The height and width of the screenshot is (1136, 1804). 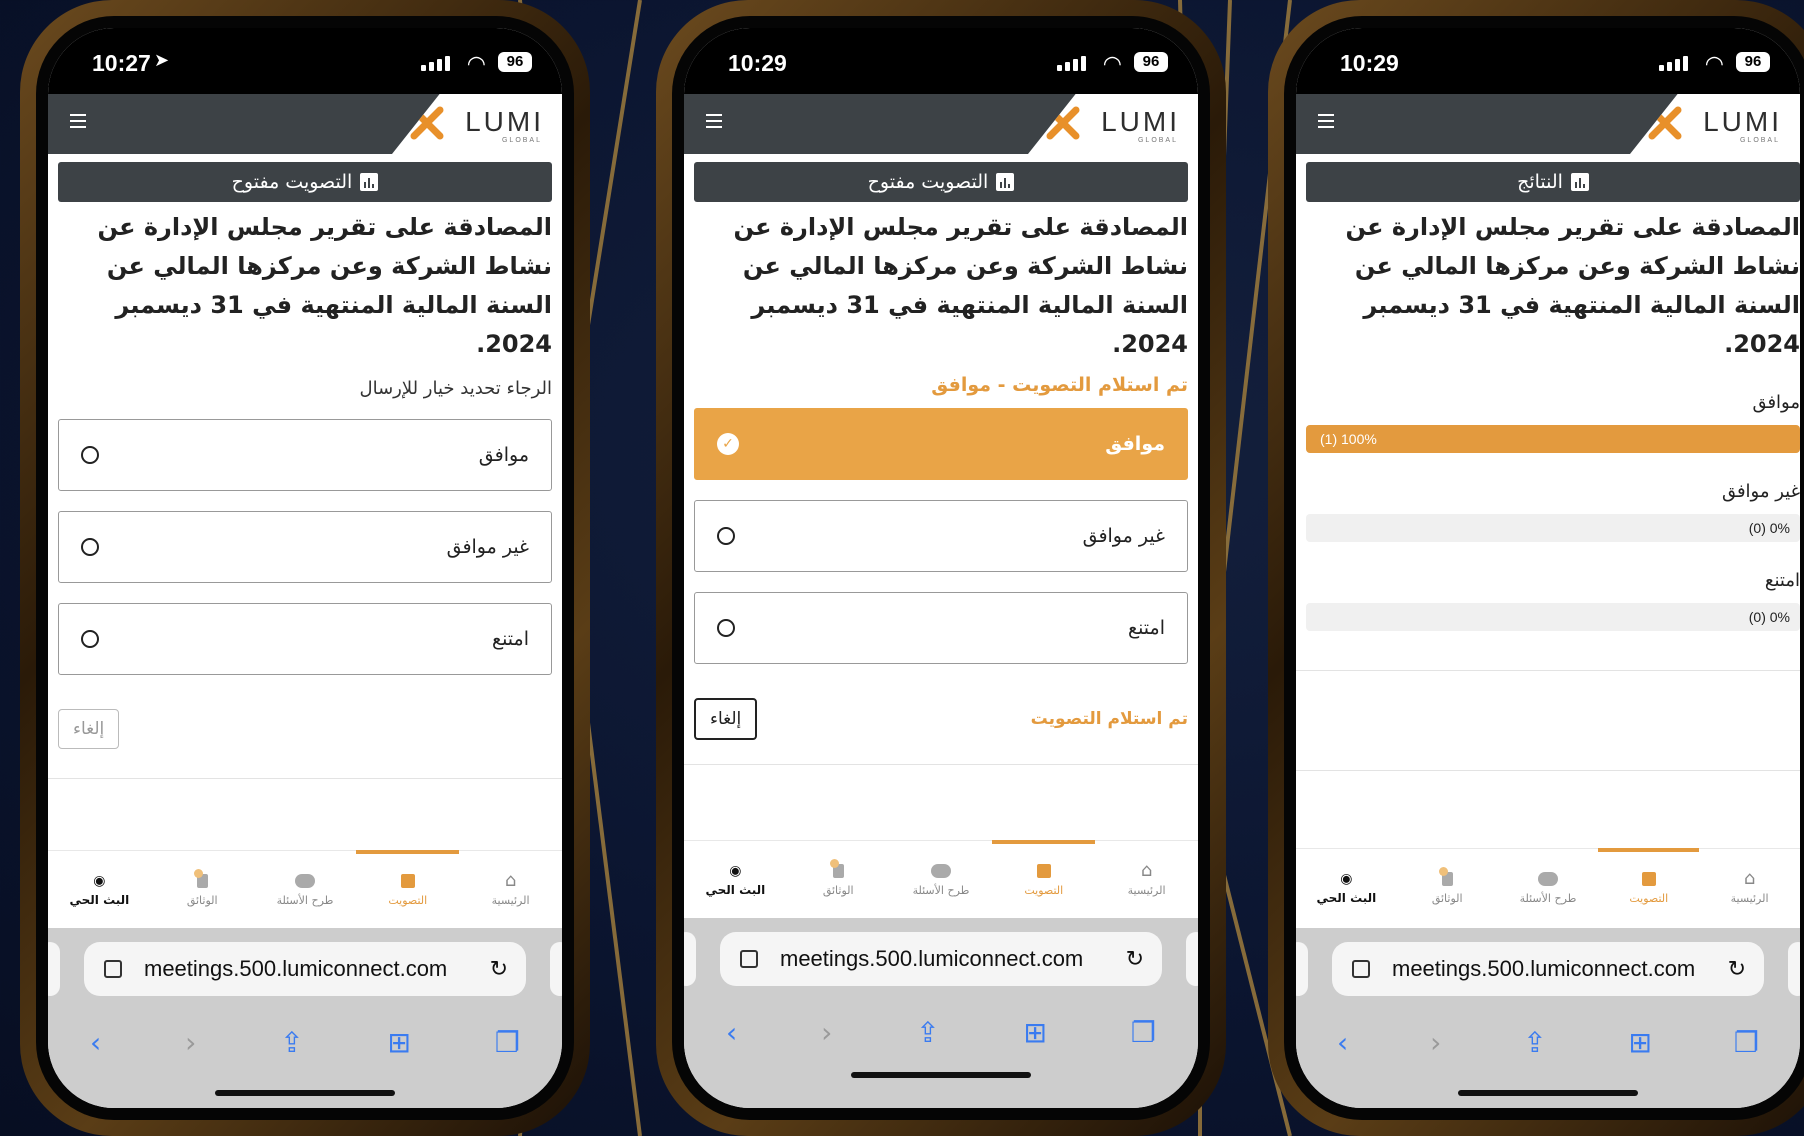 What do you see at coordinates (941, 1075) in the screenshot?
I see `home-indicator` at bounding box center [941, 1075].